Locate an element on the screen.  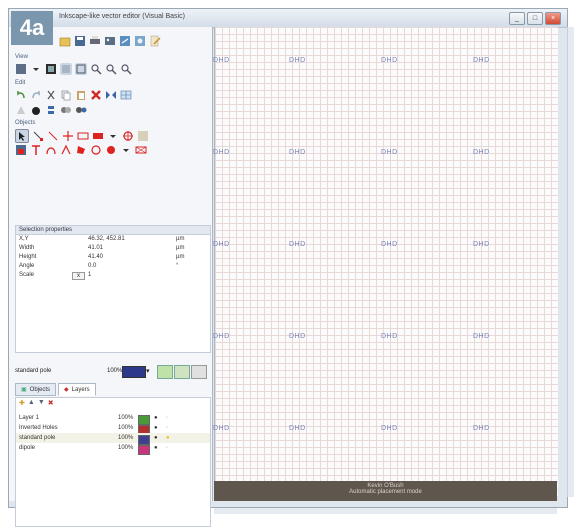
layer-row: Inverted Holes 100% ● ◦ is located at coordinates (113, 429).